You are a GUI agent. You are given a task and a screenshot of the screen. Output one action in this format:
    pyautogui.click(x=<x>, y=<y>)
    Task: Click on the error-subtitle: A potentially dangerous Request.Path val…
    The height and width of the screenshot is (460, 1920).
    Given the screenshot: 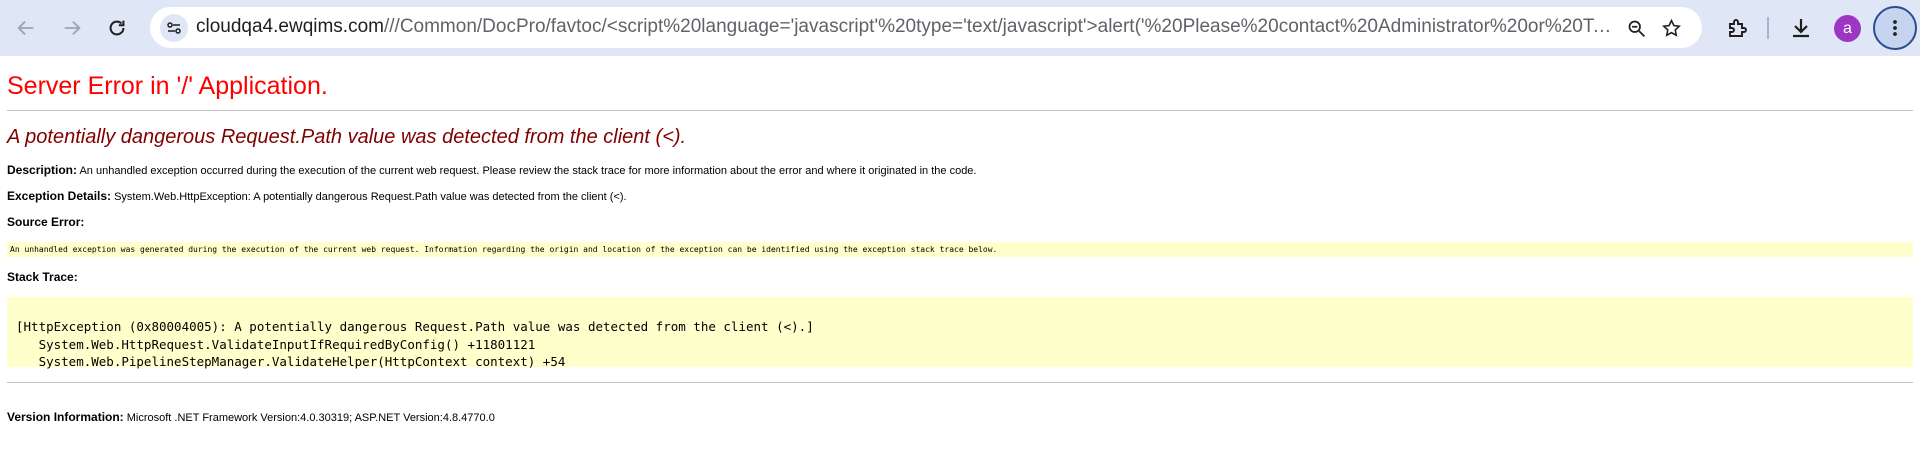 What is the action you would take?
    pyautogui.click(x=347, y=137)
    